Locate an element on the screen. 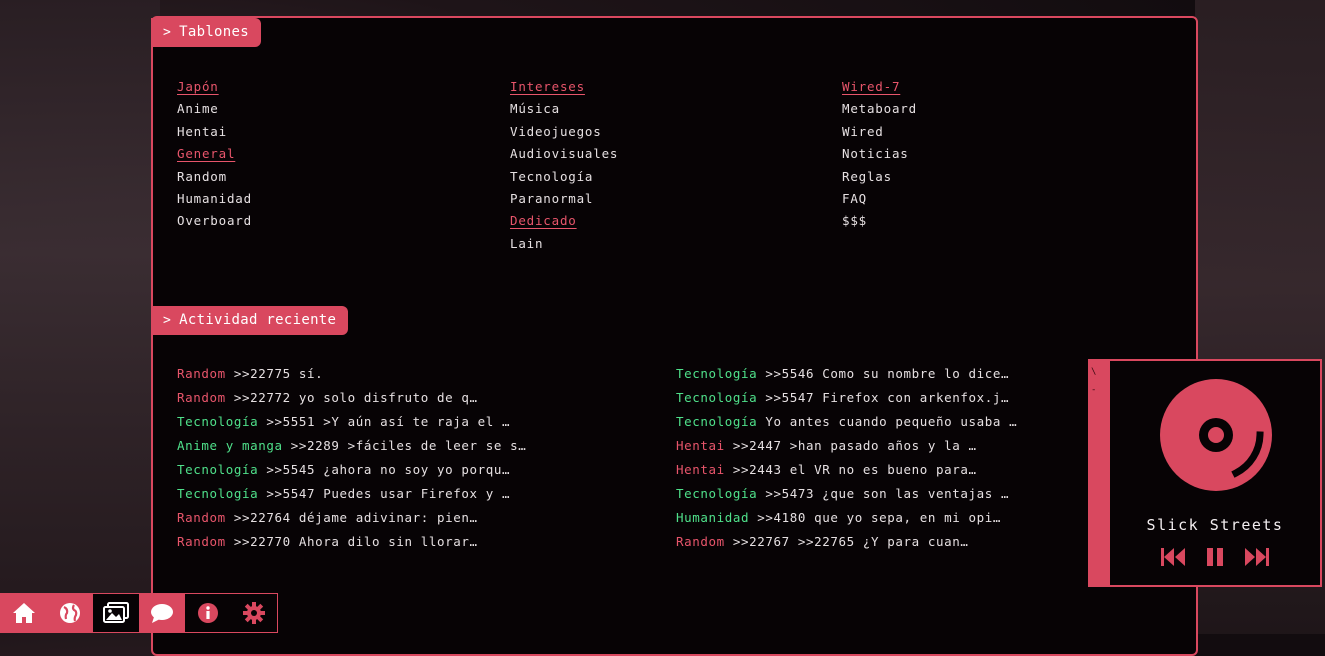 This screenshot has height=656, width=1325. board-link: $$$ is located at coordinates (879, 221).